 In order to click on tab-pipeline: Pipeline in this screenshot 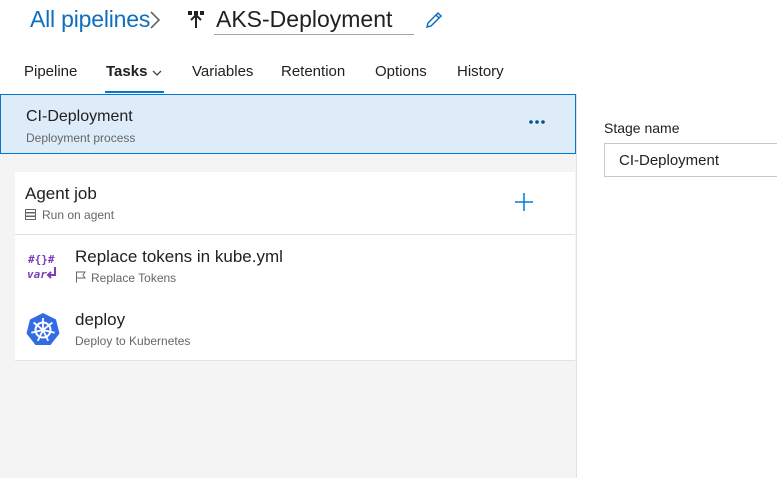, I will do `click(50, 78)`.